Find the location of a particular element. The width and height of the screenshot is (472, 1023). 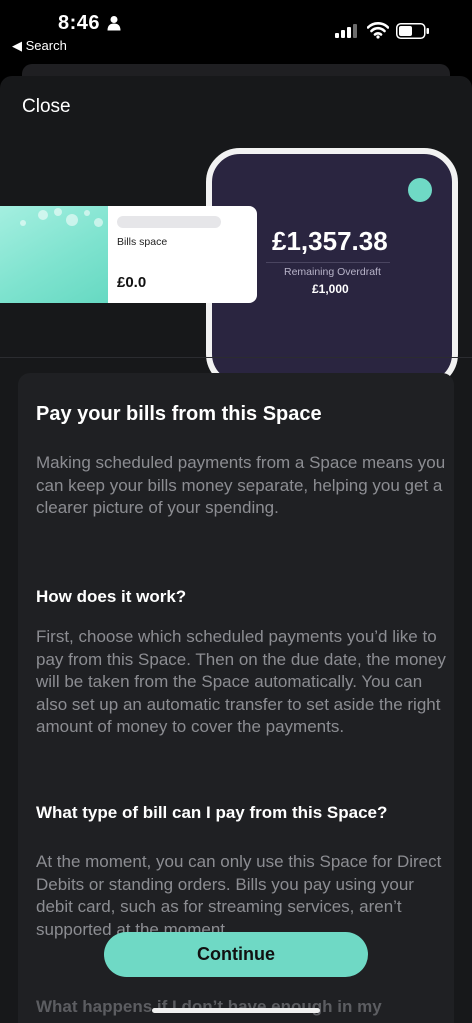

balance-divider is located at coordinates (328, 262).